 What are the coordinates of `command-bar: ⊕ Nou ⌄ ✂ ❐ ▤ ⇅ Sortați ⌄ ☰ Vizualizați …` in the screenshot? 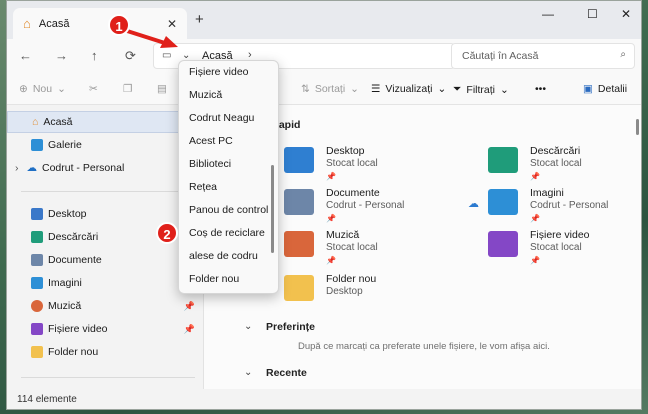 It's located at (324, 90).